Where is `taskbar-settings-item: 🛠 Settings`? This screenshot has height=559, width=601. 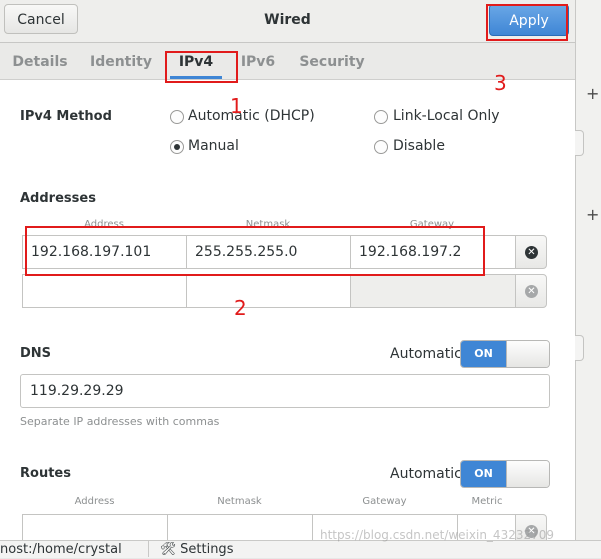
taskbar-settings-item: 🛠 Settings is located at coordinates (196, 549).